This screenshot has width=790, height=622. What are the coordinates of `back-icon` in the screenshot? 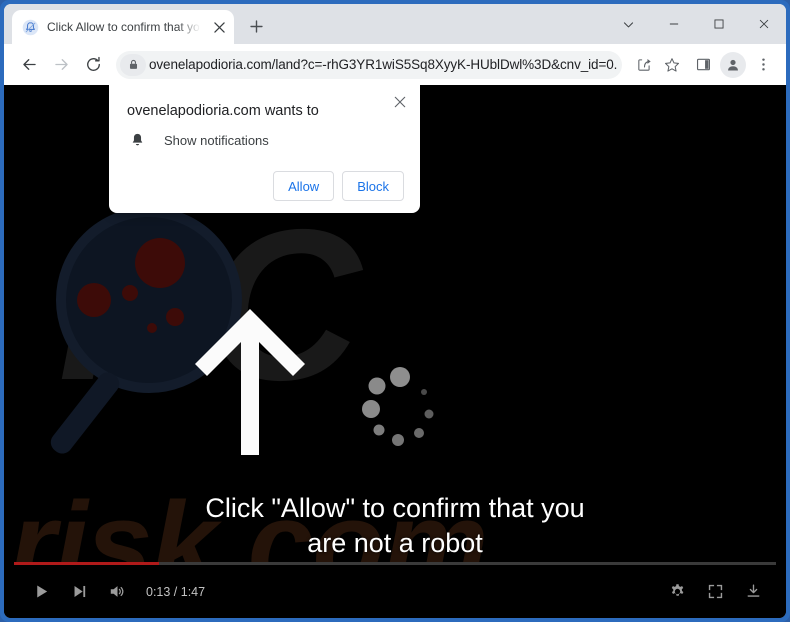 It's located at (29, 65).